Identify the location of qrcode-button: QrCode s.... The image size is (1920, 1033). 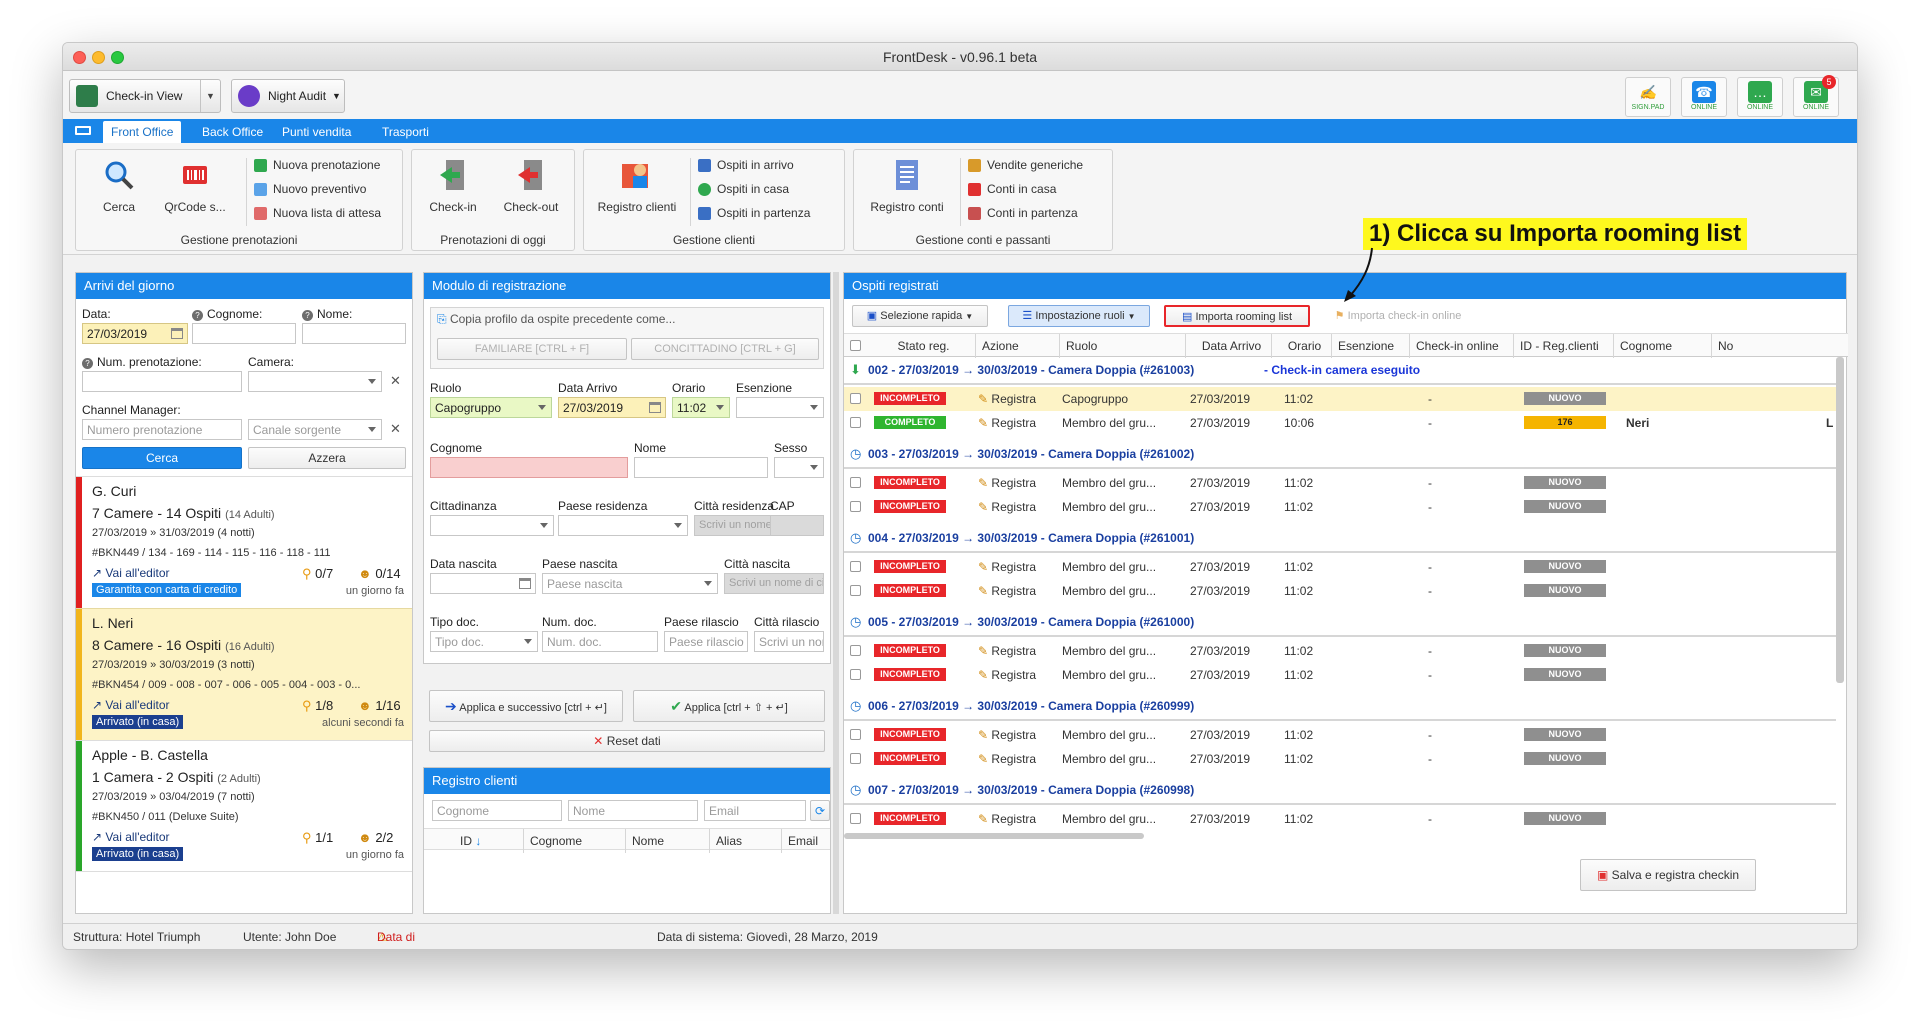
(195, 186).